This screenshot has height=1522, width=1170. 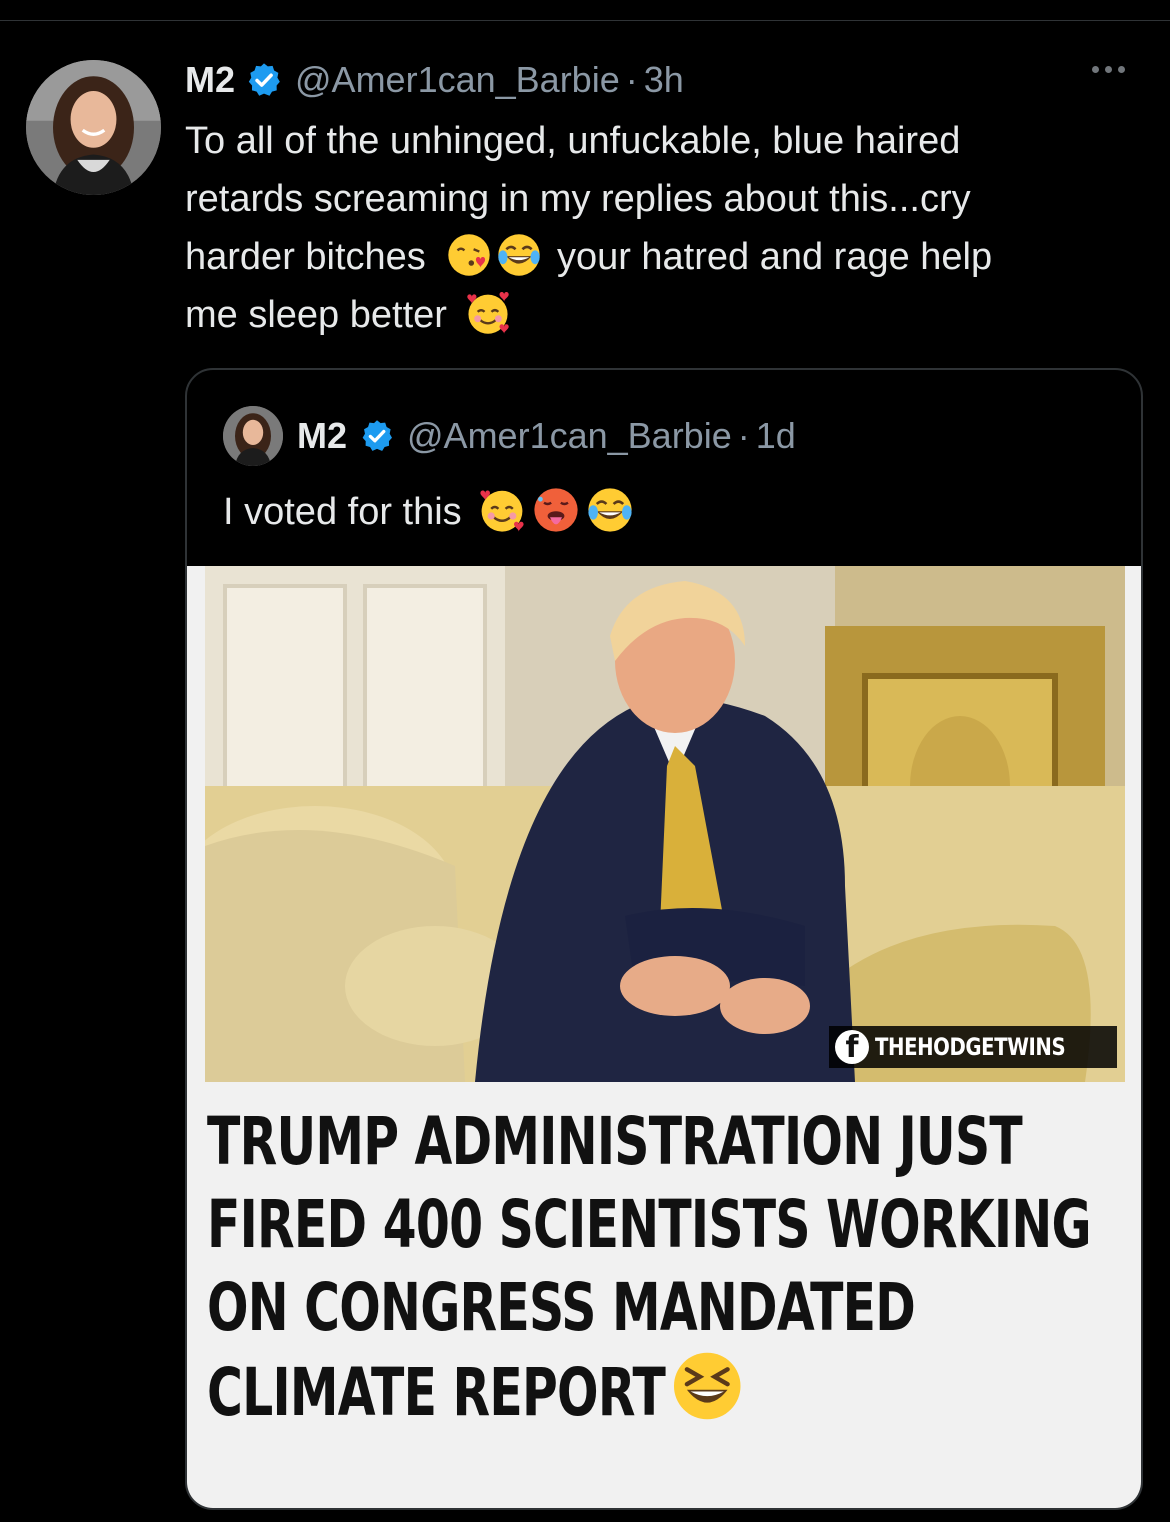 What do you see at coordinates (665, 315) in the screenshot?
I see `tweet-text-line: me sleep better` at bounding box center [665, 315].